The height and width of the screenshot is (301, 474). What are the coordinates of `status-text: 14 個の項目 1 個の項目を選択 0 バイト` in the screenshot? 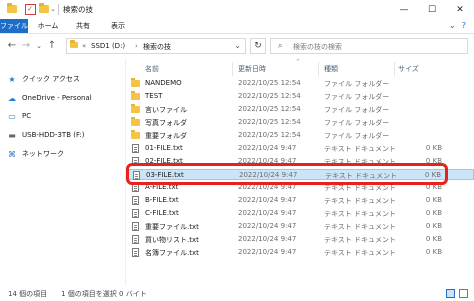 It's located at (77, 294).